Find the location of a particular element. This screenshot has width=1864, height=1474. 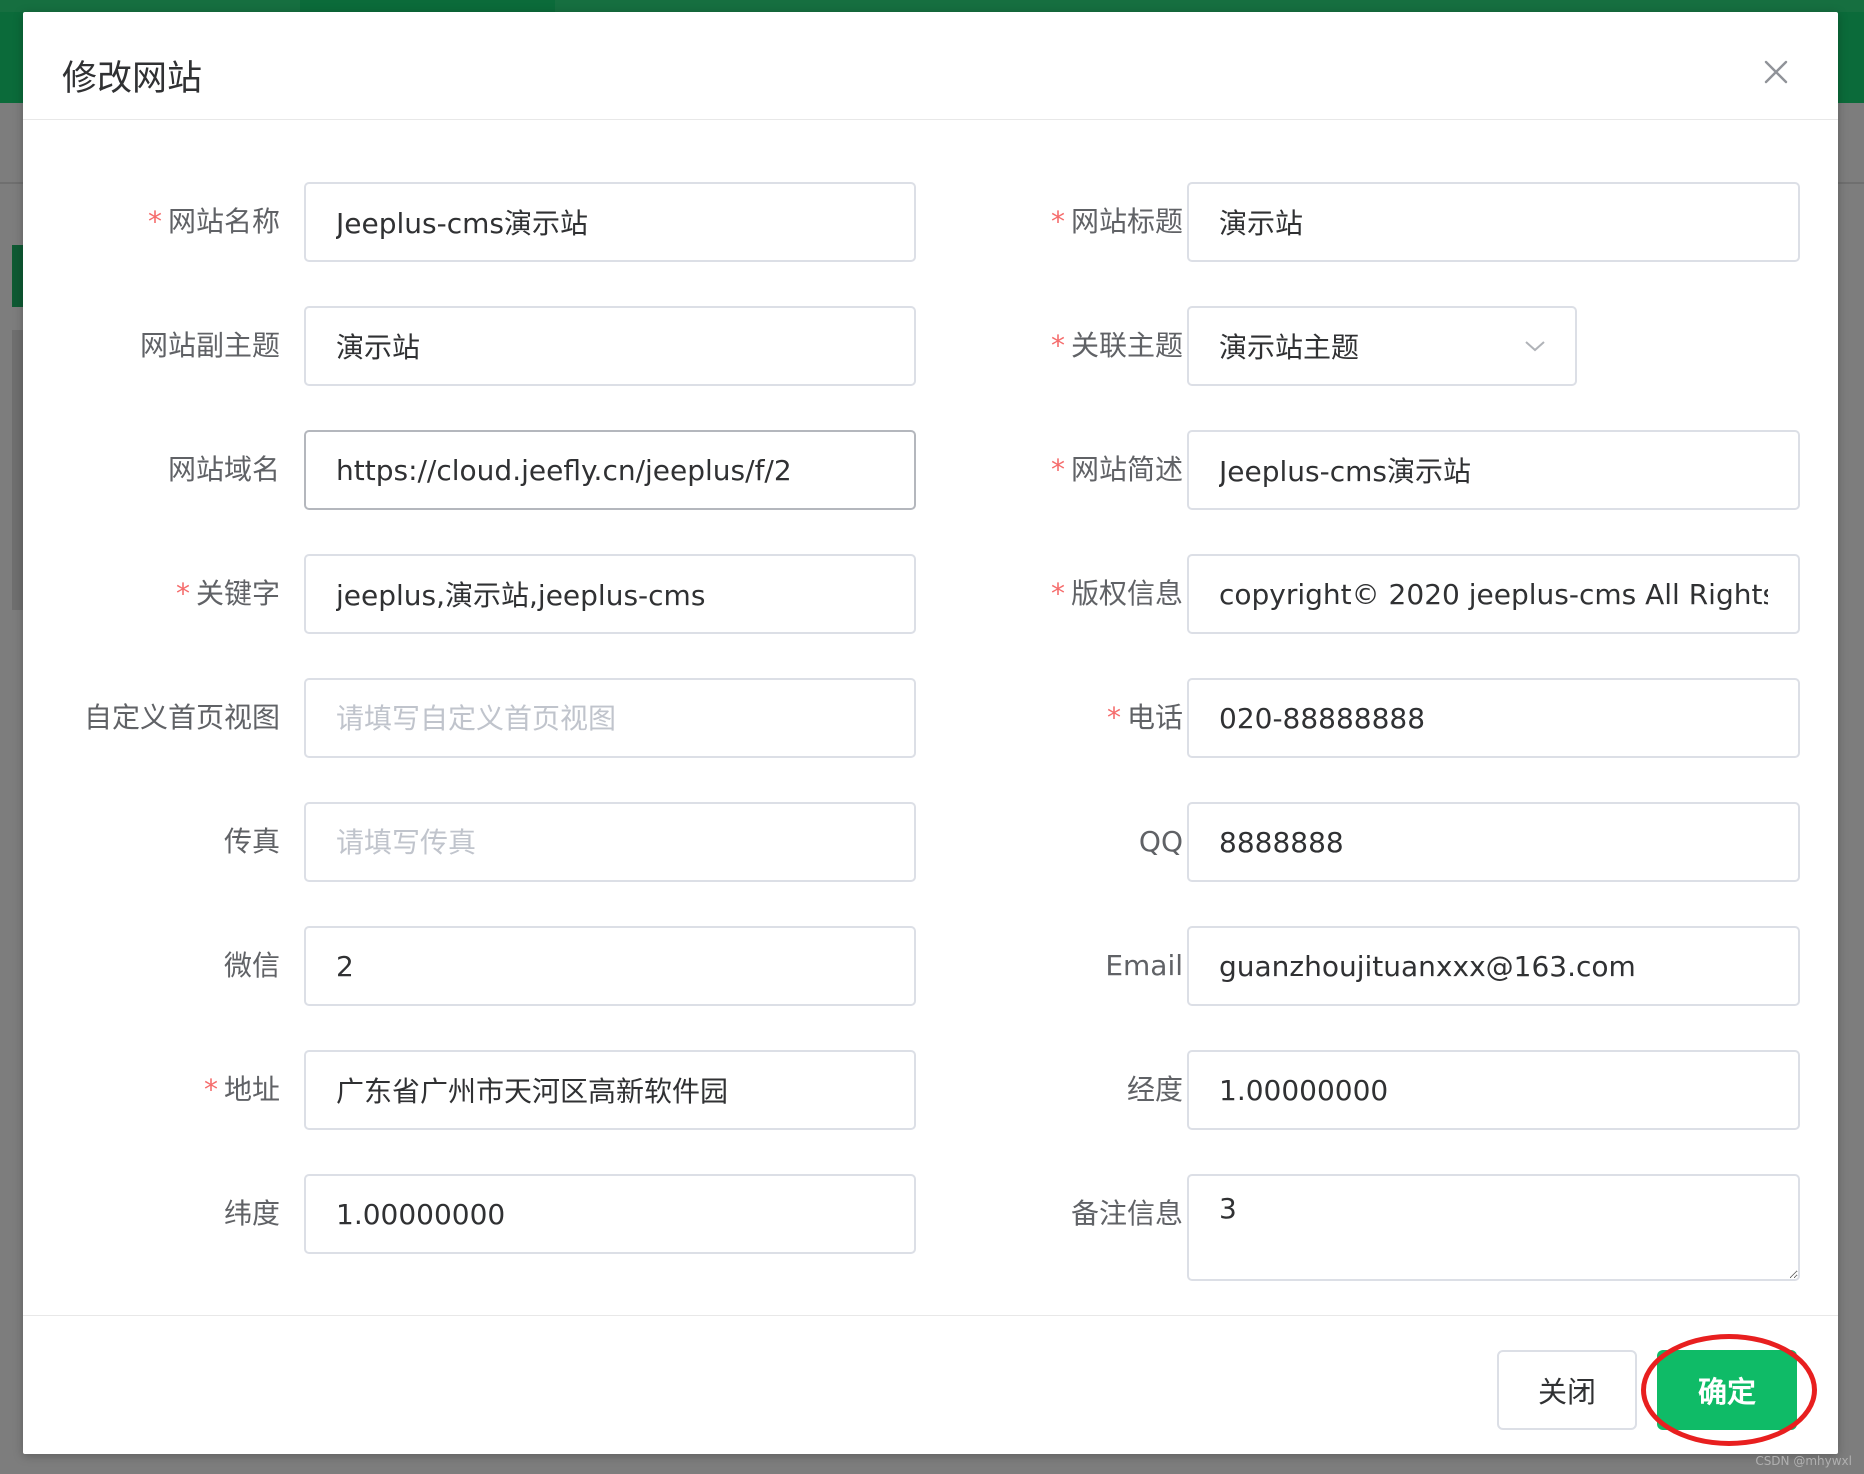

email-input is located at coordinates (1493, 966).